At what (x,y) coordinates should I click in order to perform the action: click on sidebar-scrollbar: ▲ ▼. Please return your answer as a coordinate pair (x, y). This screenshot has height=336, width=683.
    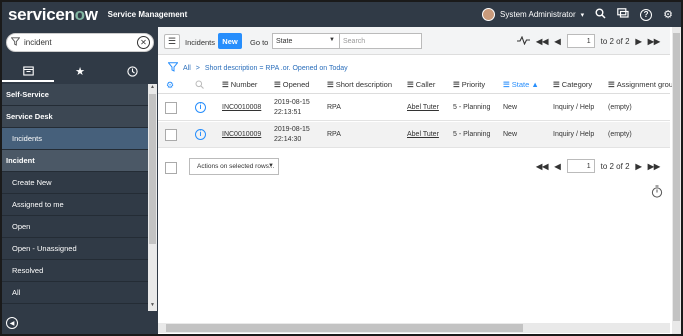
    Looking at the image, I should click on (152, 197).